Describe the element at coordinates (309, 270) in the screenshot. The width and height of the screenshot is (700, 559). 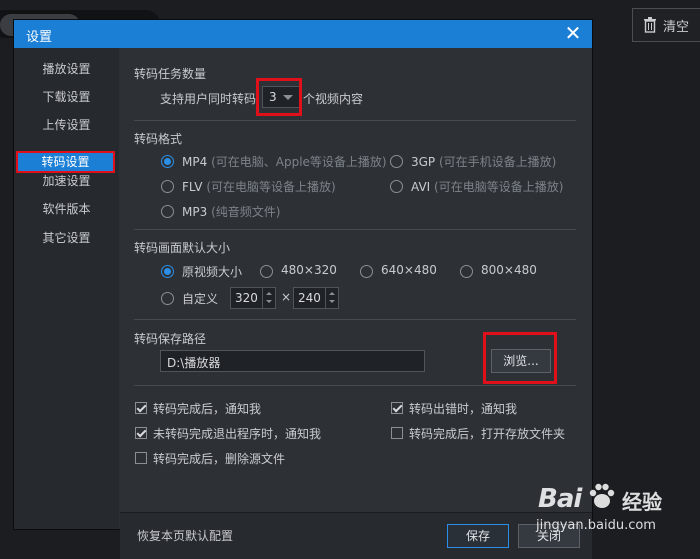
I see `size-480x320-label: 480×320` at that location.